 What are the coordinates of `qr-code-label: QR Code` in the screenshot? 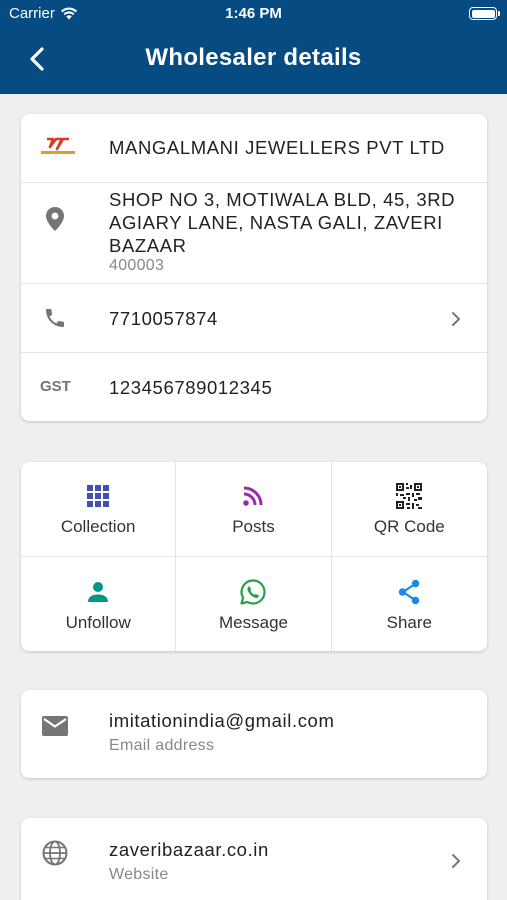 It's located at (409, 526).